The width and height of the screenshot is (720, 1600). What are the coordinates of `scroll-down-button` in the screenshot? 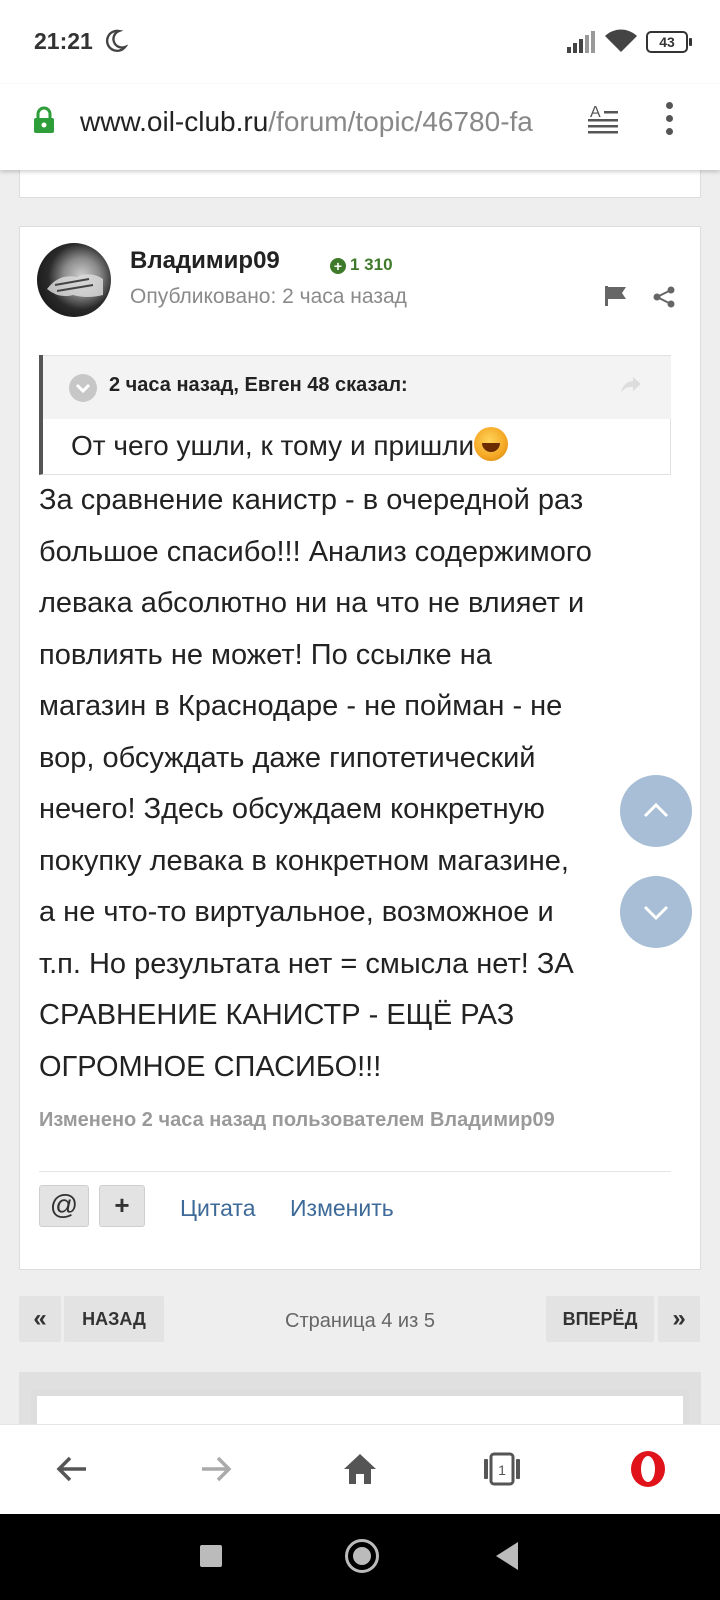 It's located at (656, 912).